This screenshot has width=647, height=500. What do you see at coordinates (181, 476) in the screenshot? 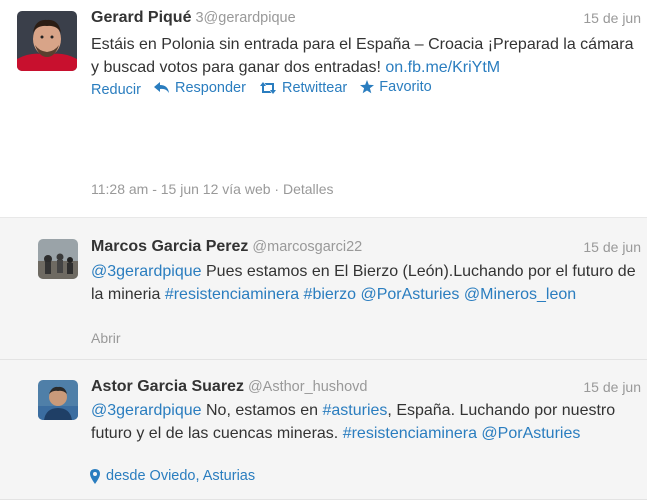
I see `location-label: desde Oviedo, Asturias` at bounding box center [181, 476].